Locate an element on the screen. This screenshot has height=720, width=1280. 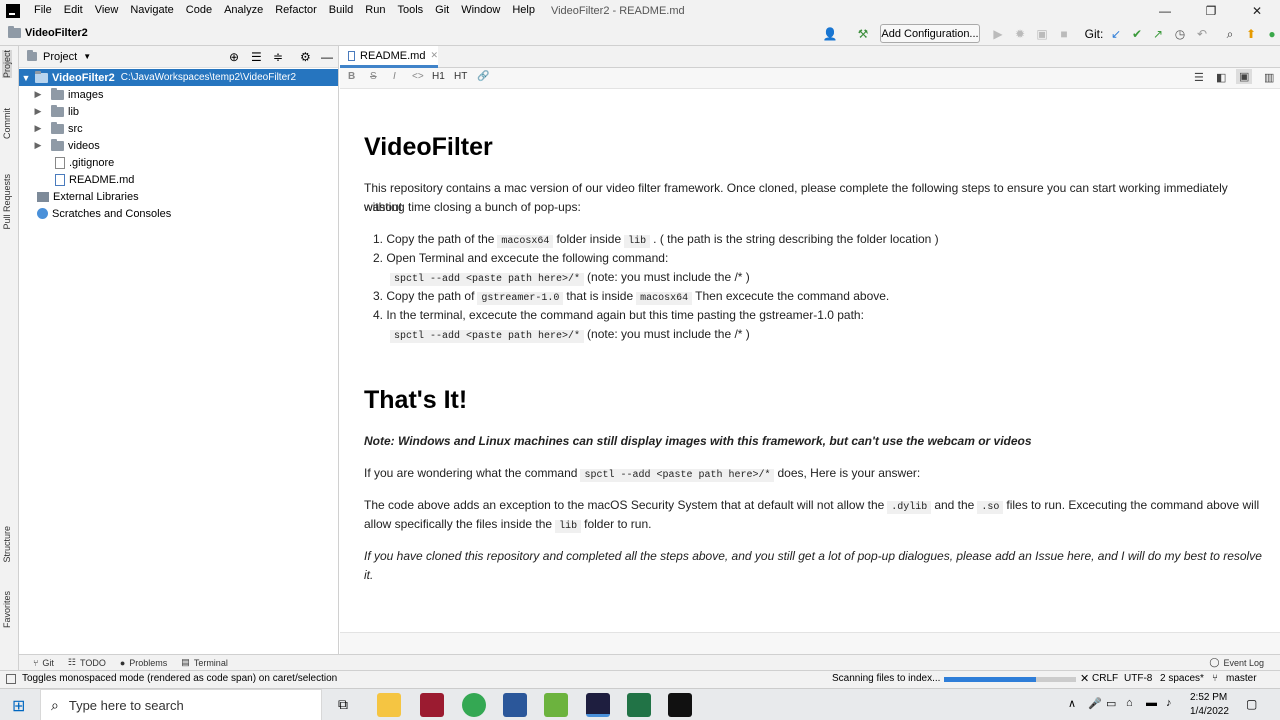
tab-readme: README.md ✕ is located at coordinates (389, 57).